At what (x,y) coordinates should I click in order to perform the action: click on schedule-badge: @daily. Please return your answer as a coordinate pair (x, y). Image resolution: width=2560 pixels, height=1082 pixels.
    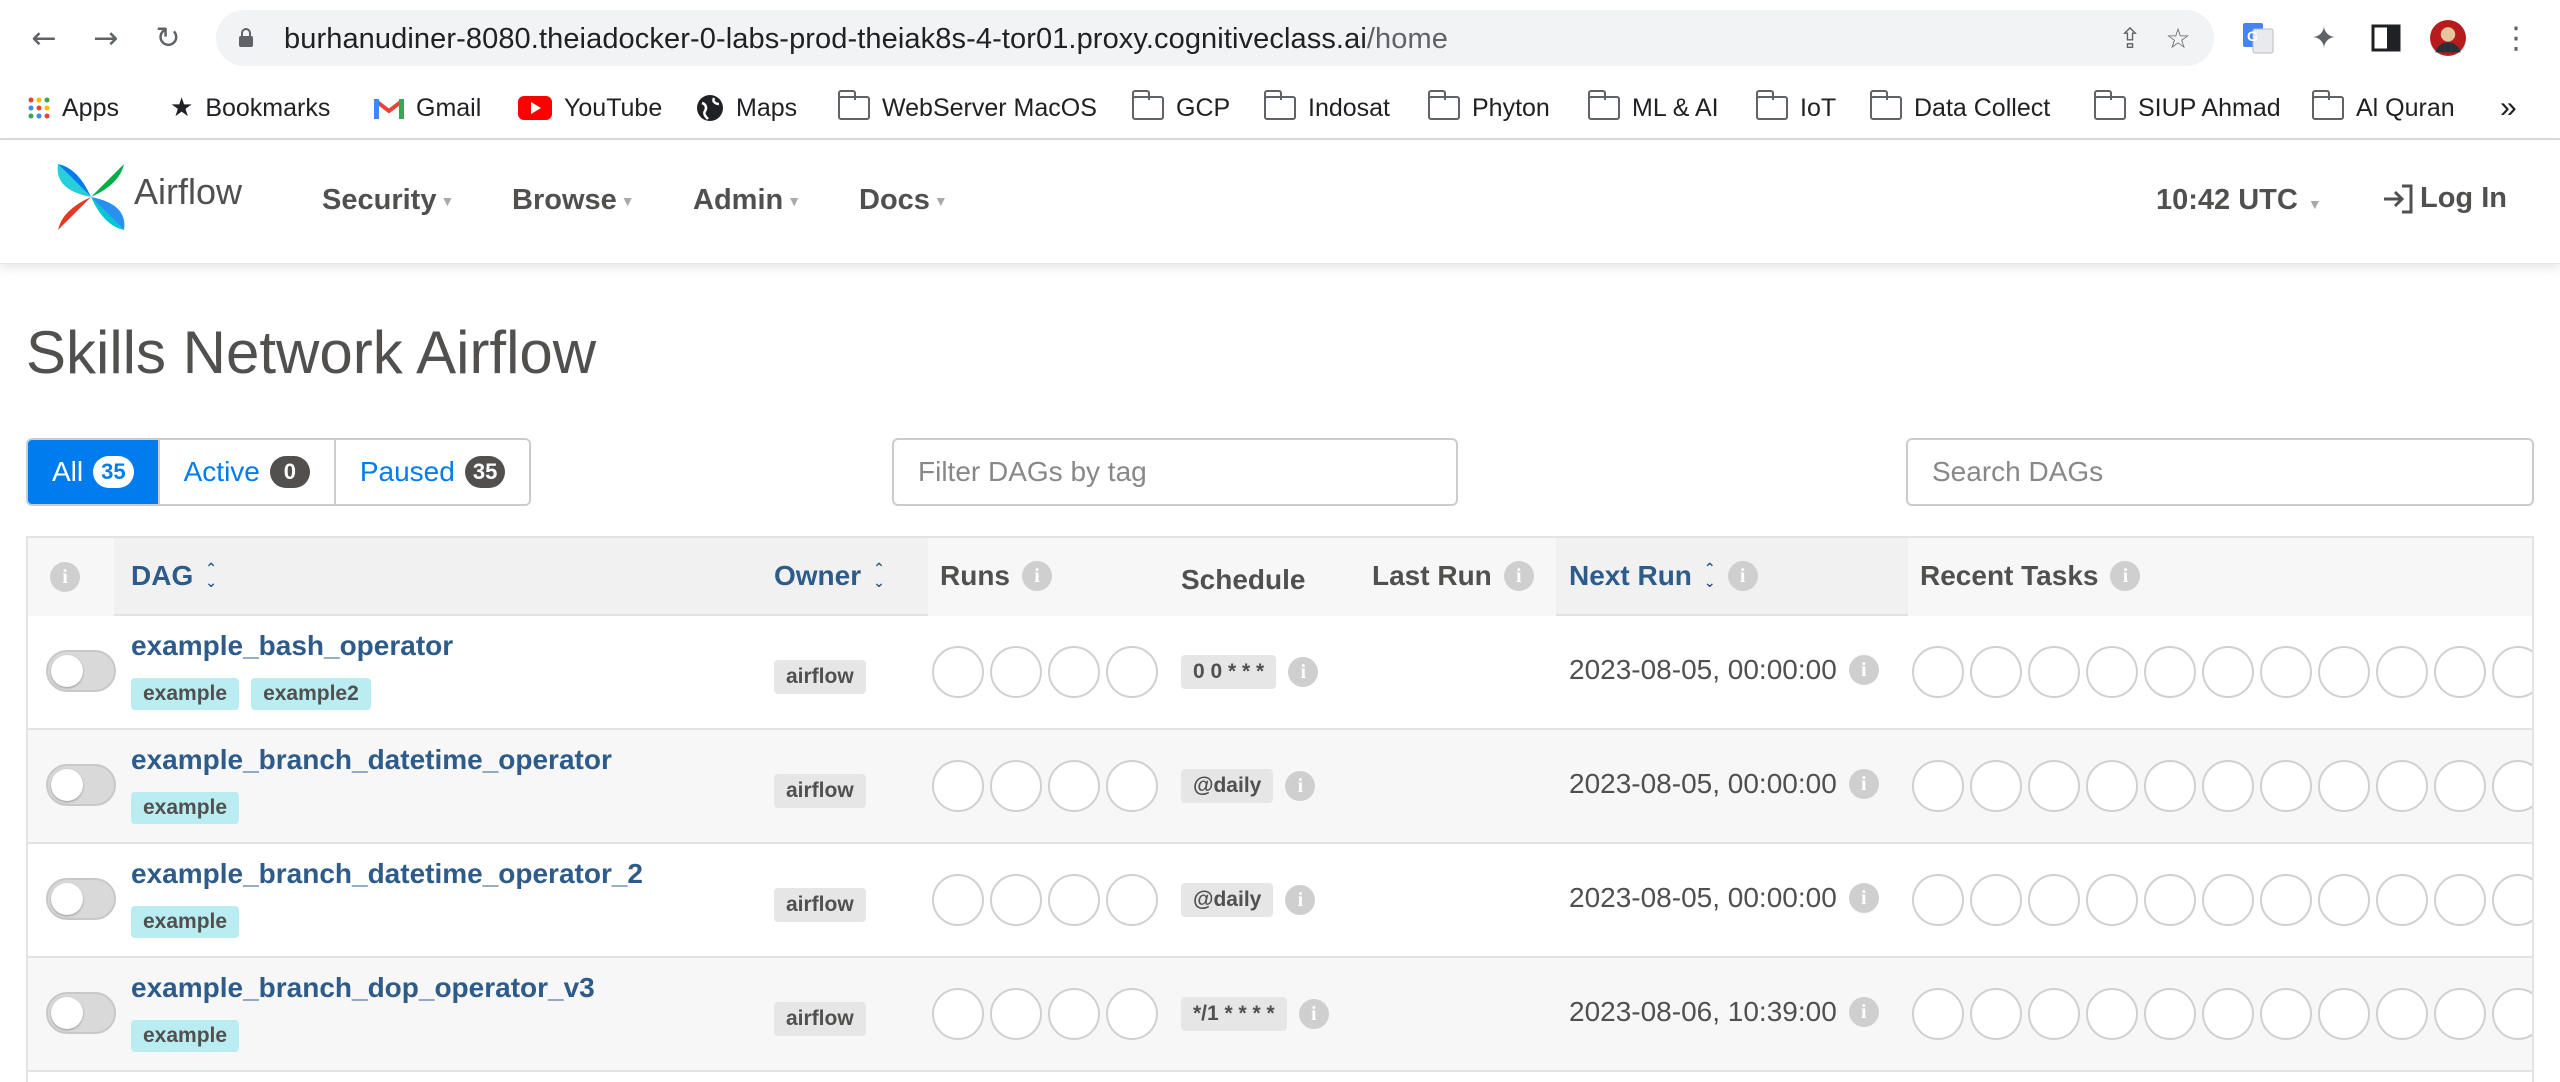
    Looking at the image, I should click on (1227, 900).